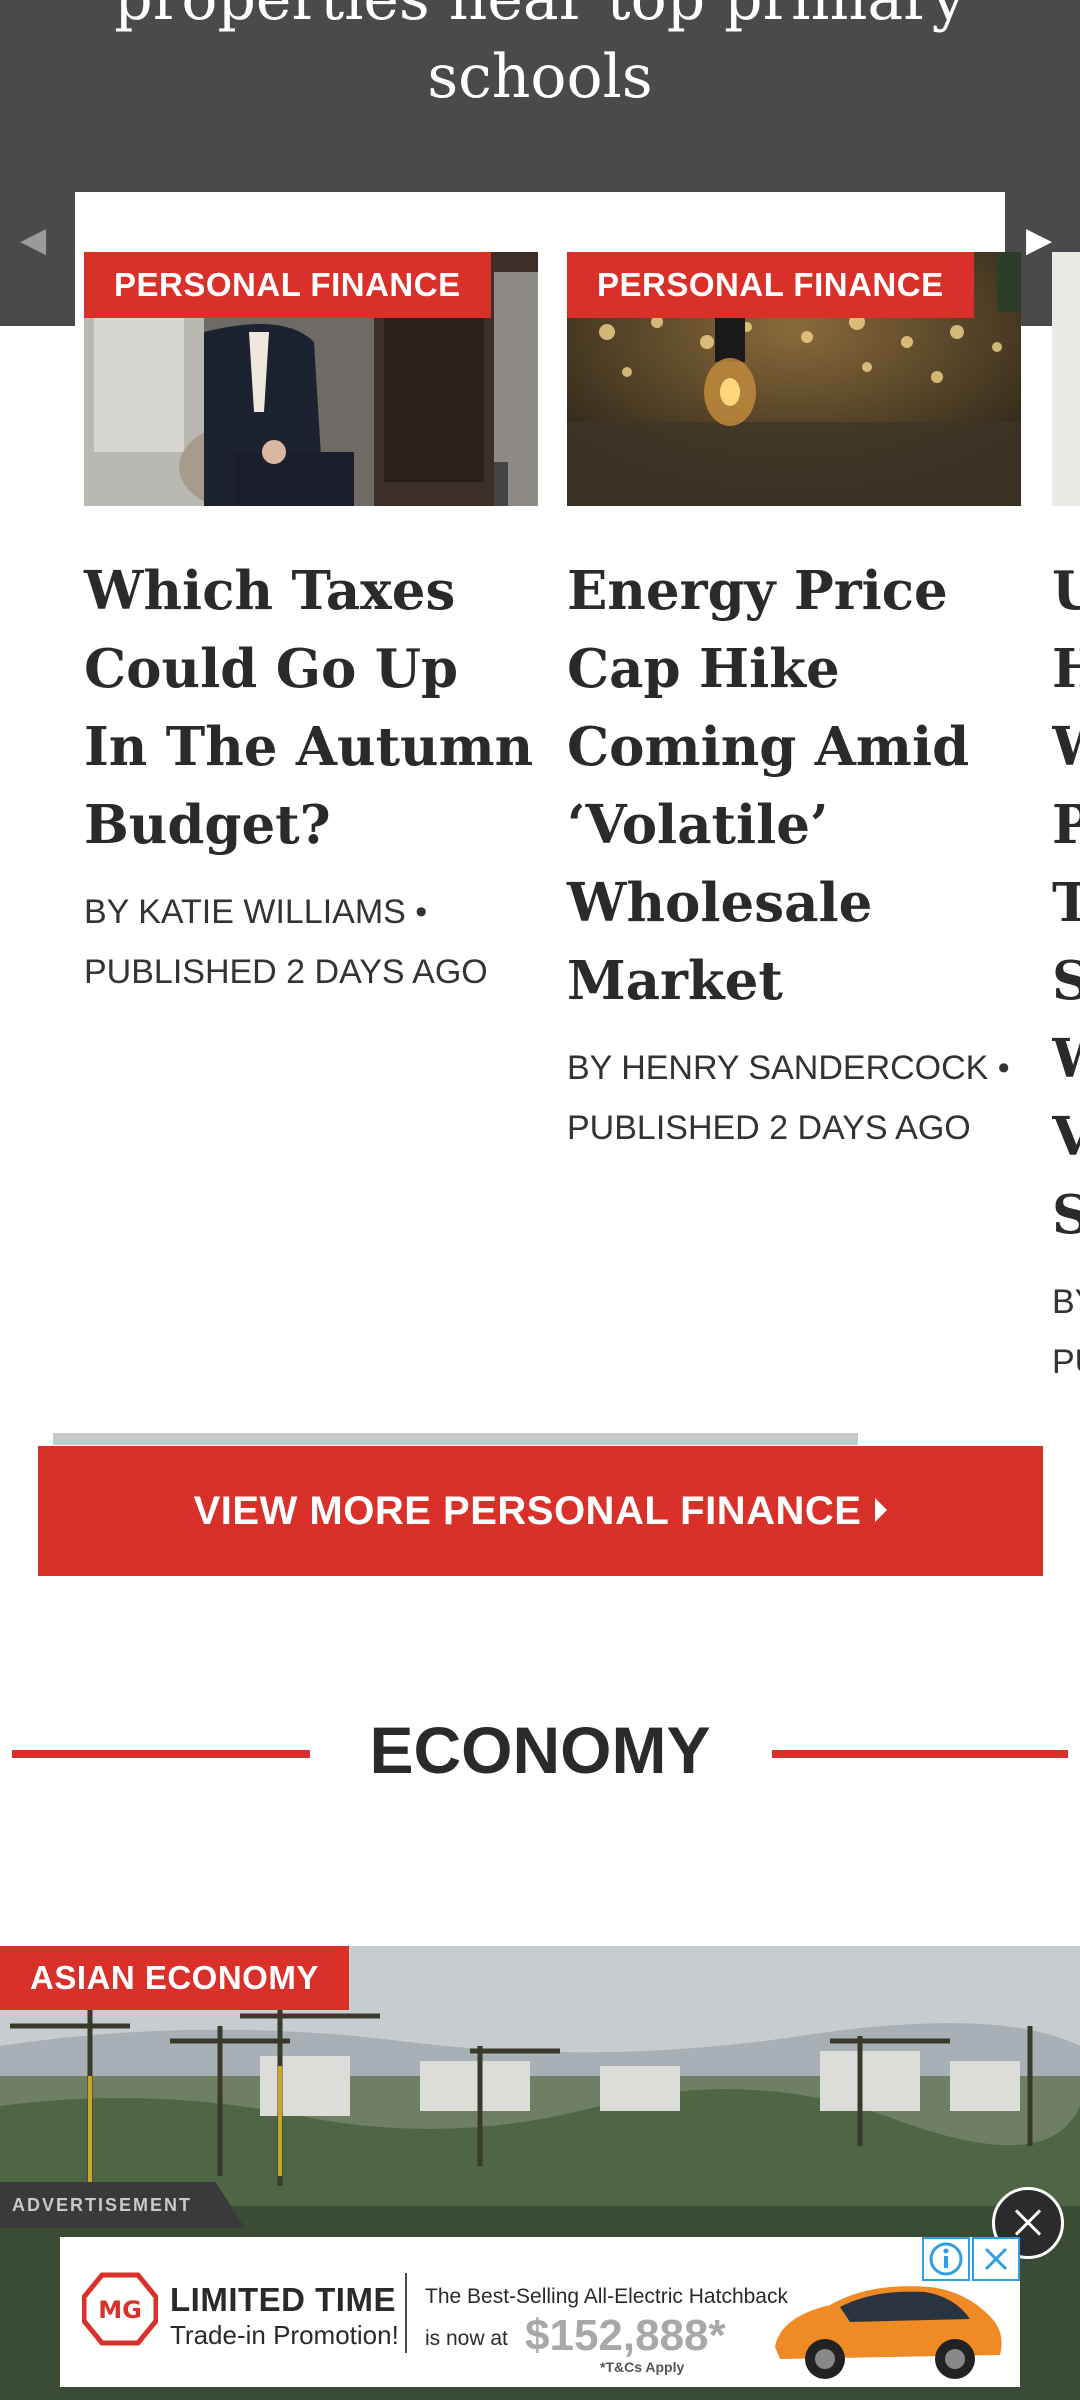 The height and width of the screenshot is (2400, 1080). I want to click on carousel-heading-line1: properties near top primary, so click(540, 19).